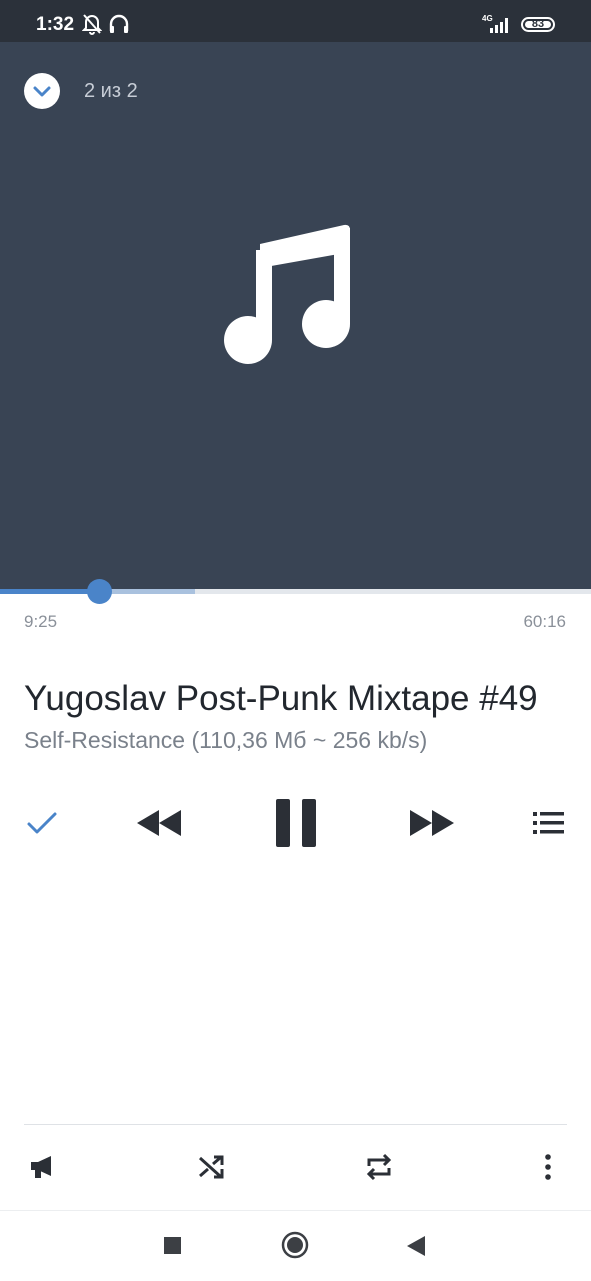 This screenshot has width=591, height=1281. I want to click on shuffle-icon, so click(211, 1167).